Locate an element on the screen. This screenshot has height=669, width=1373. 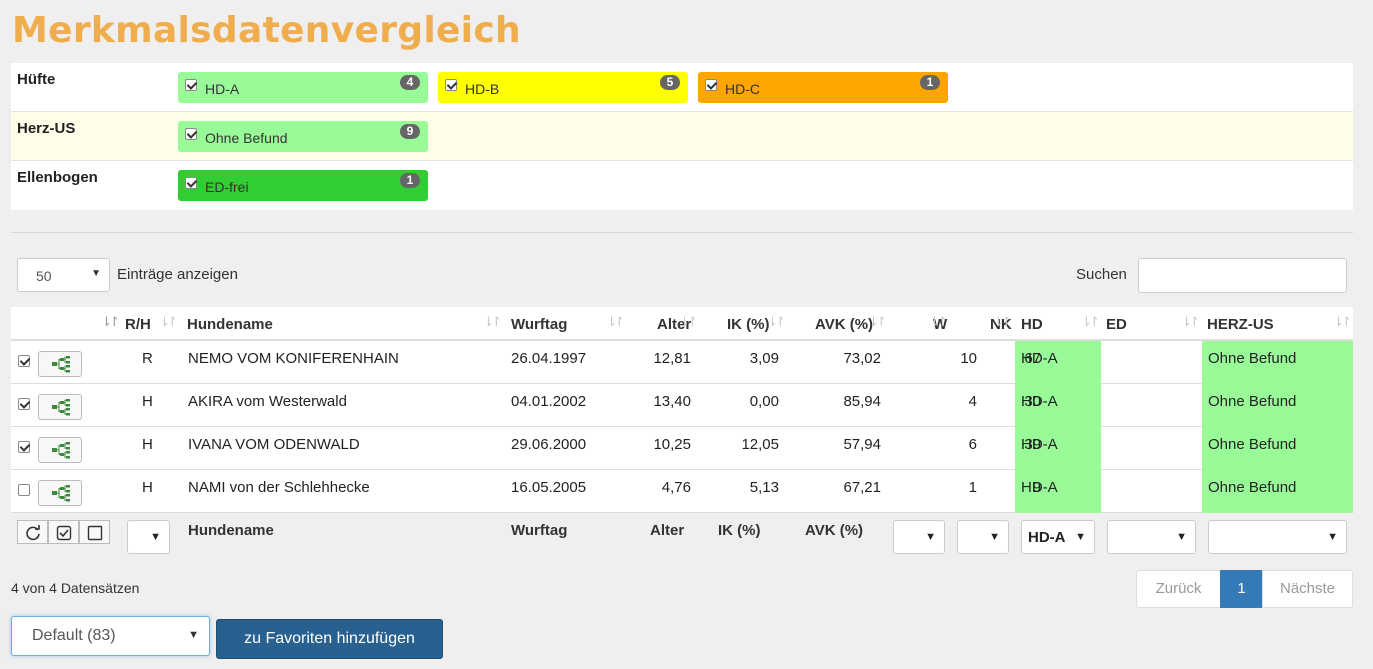
page-length-select: 50 ▼ is located at coordinates (63, 275).